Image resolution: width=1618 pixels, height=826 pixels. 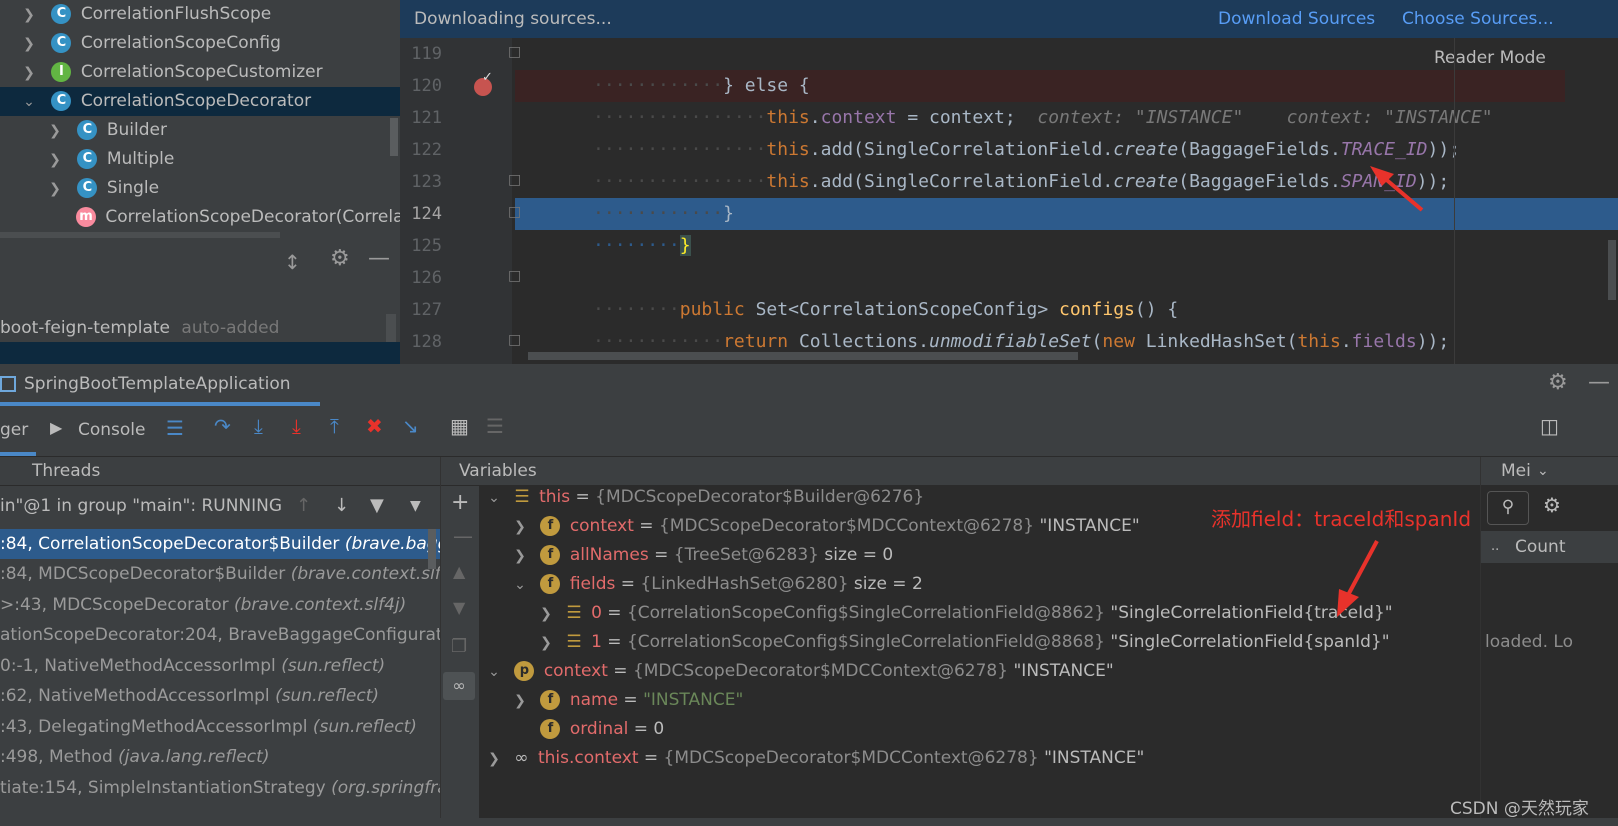 What do you see at coordinates (146, 14) in the screenshot?
I see `tree-item: ❯ C CorrelationFlushScope` at bounding box center [146, 14].